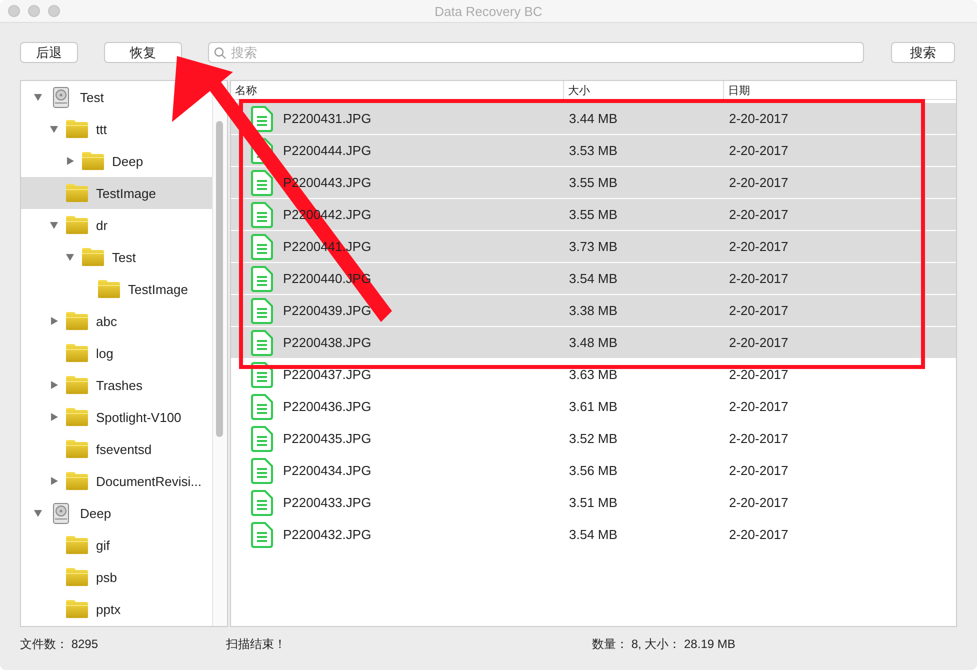 The width and height of the screenshot is (977, 670). I want to click on tree-item: dr, so click(64, 225).